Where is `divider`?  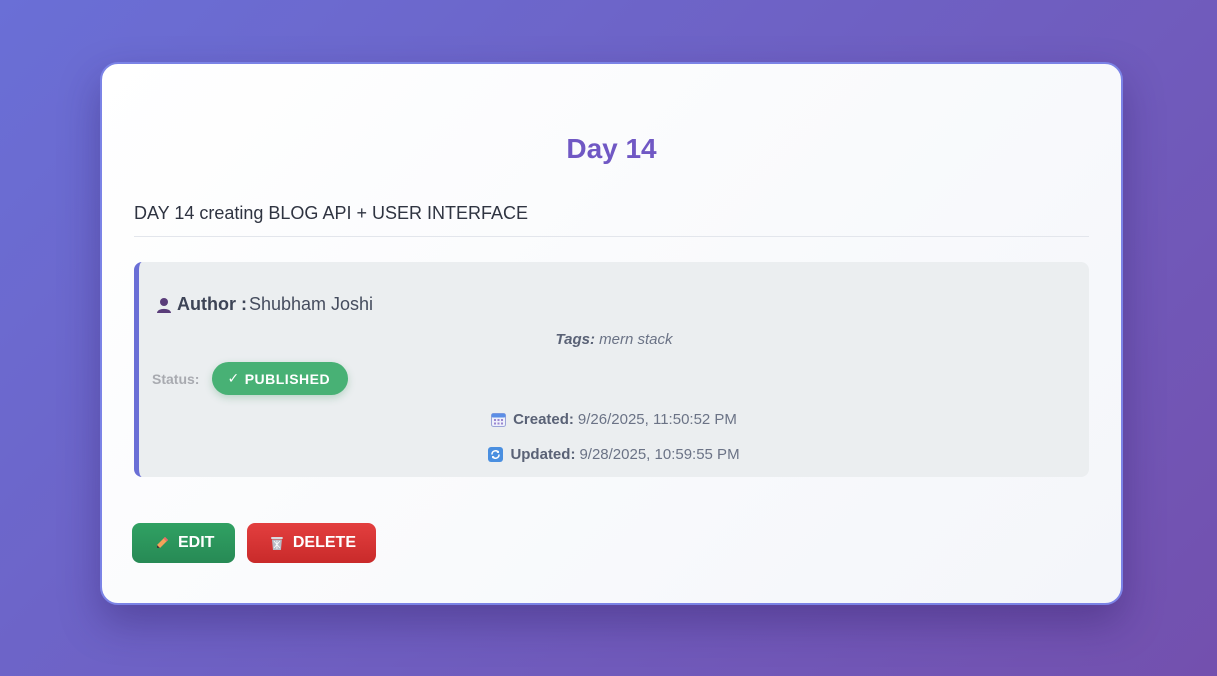 divider is located at coordinates (611, 236).